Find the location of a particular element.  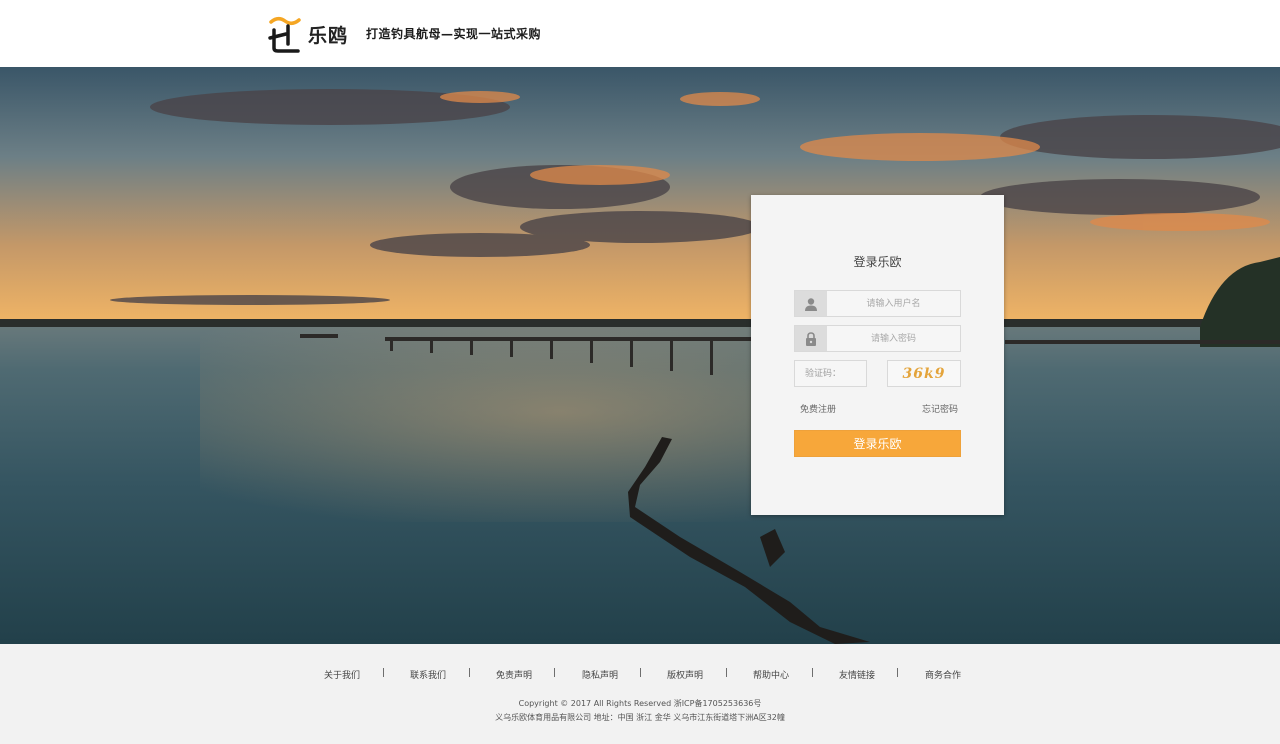

footer-link-business: 商务合作 is located at coordinates (943, 674).